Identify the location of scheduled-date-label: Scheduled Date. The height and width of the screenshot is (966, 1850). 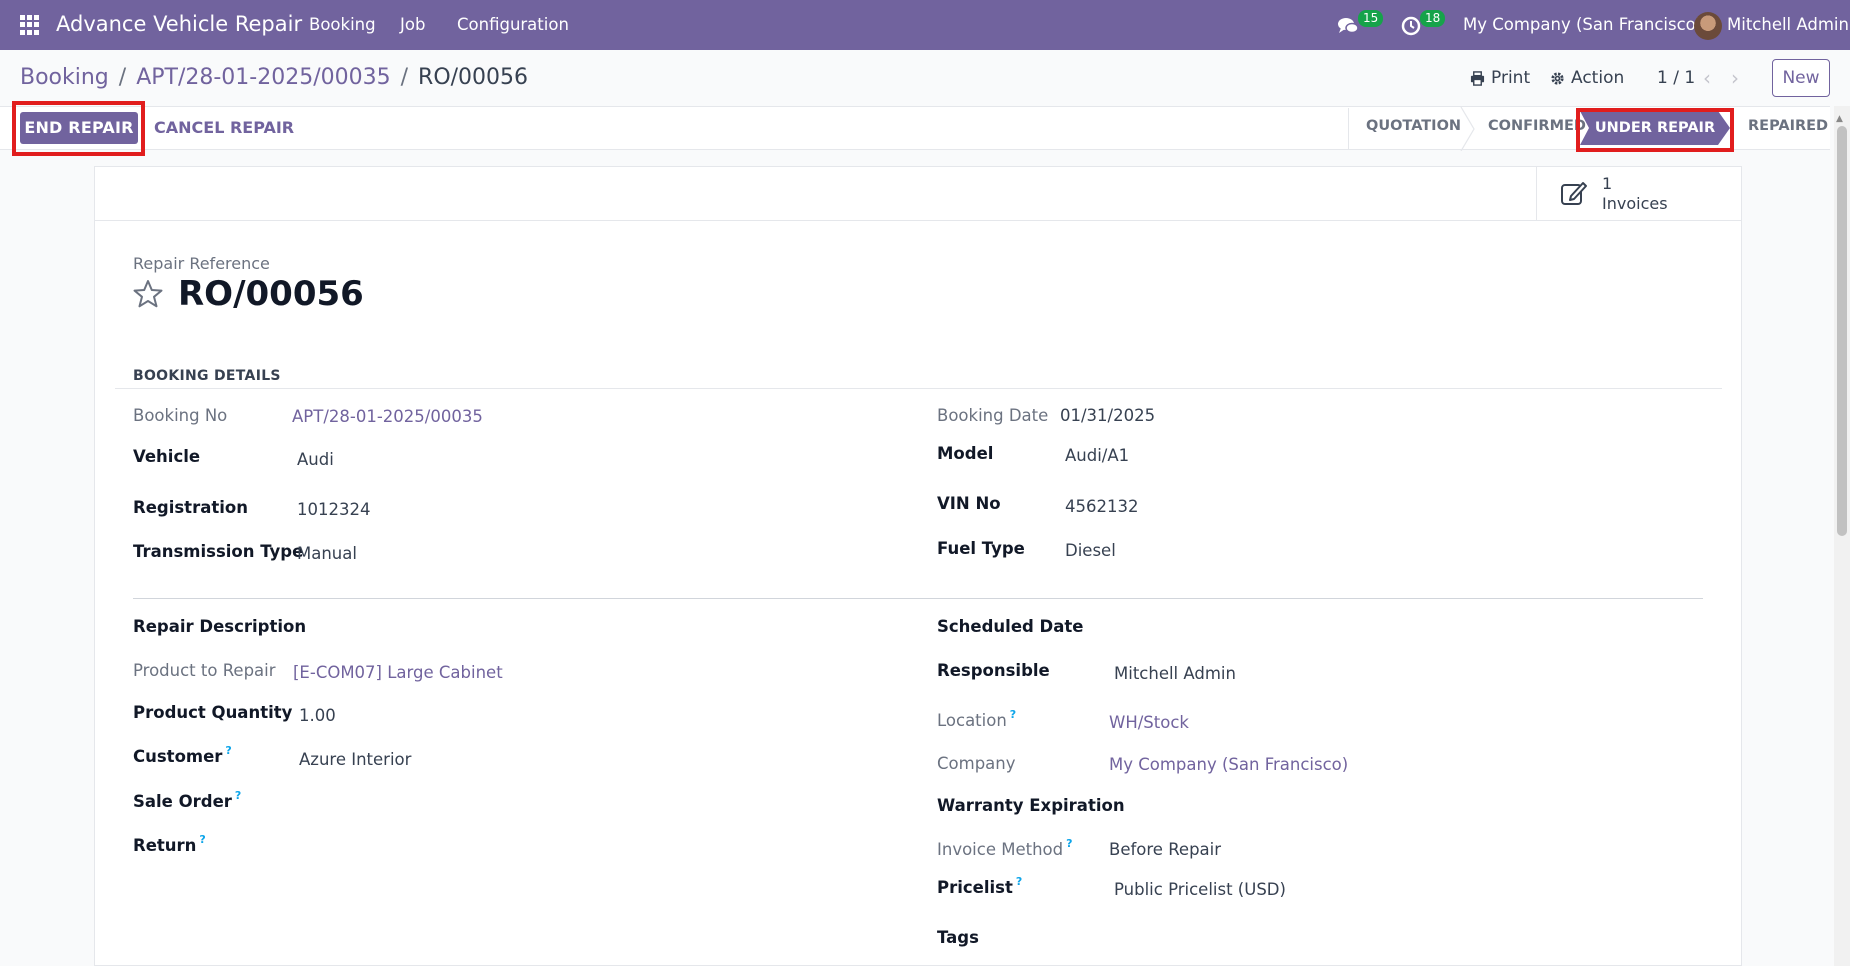
(1010, 626).